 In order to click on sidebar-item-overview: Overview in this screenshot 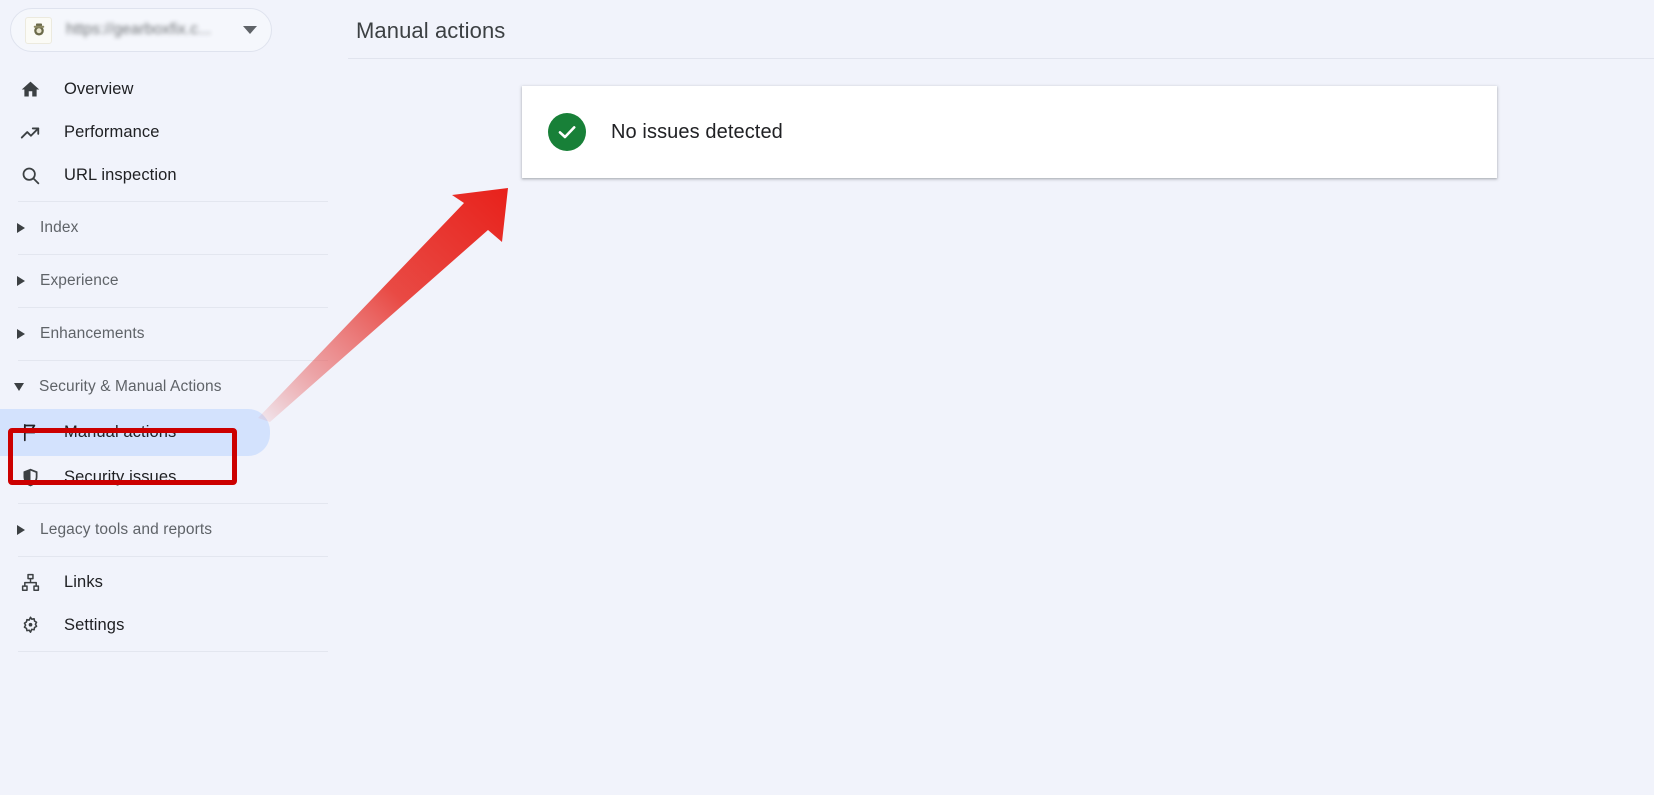, I will do `click(174, 89)`.